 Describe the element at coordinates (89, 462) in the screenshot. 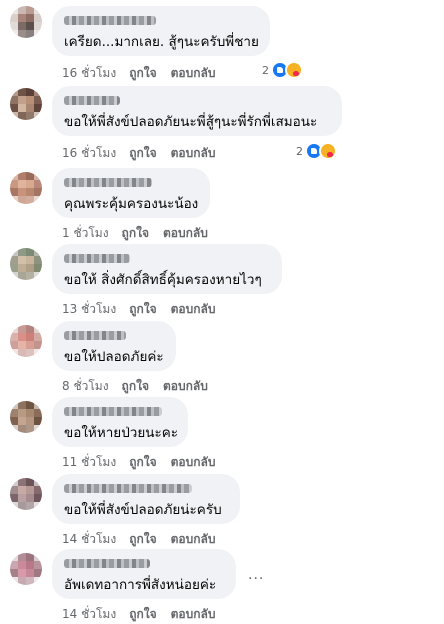

I see `comment-time: 11 ชั่วโมง` at that location.